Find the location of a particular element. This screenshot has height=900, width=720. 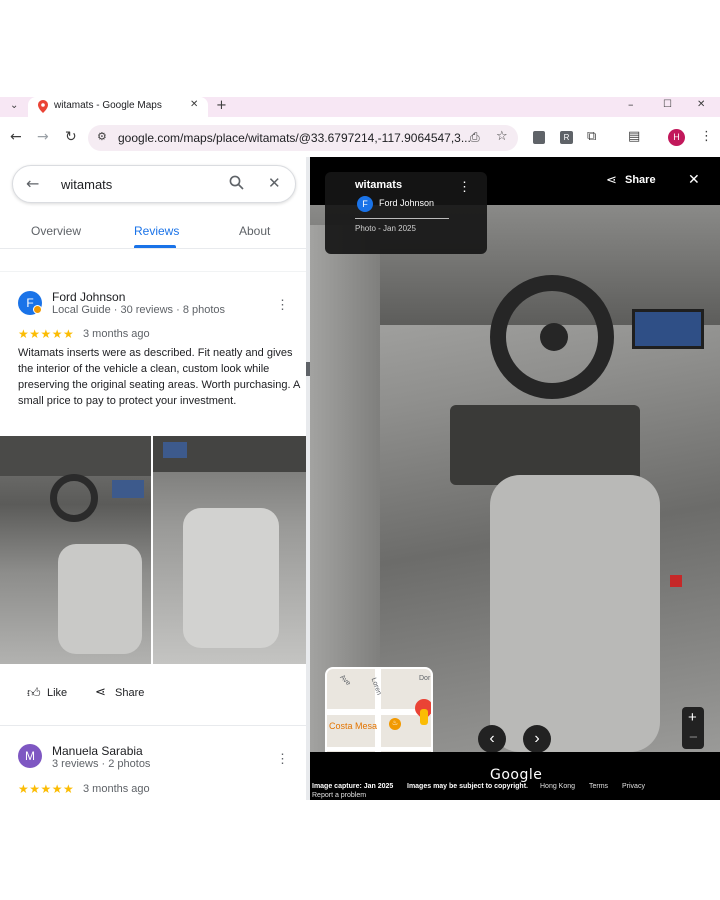

clear-search-icon: ✕ is located at coordinates (274, 183).